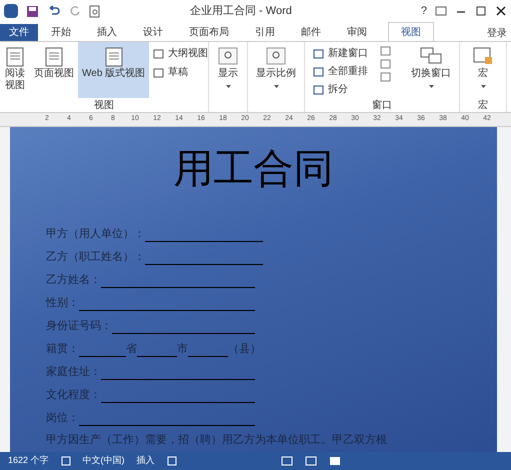 The width and height of the screenshot is (511, 470). Describe the element at coordinates (483, 70) in the screenshot. I see `macro-button: 宏` at that location.